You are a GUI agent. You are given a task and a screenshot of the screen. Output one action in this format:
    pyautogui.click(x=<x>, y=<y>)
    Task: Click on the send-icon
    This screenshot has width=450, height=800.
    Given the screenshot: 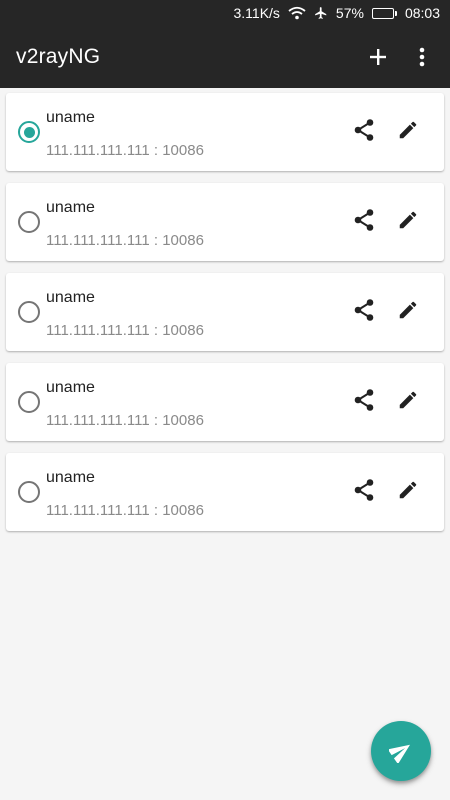 What is the action you would take?
    pyautogui.click(x=400, y=753)
    